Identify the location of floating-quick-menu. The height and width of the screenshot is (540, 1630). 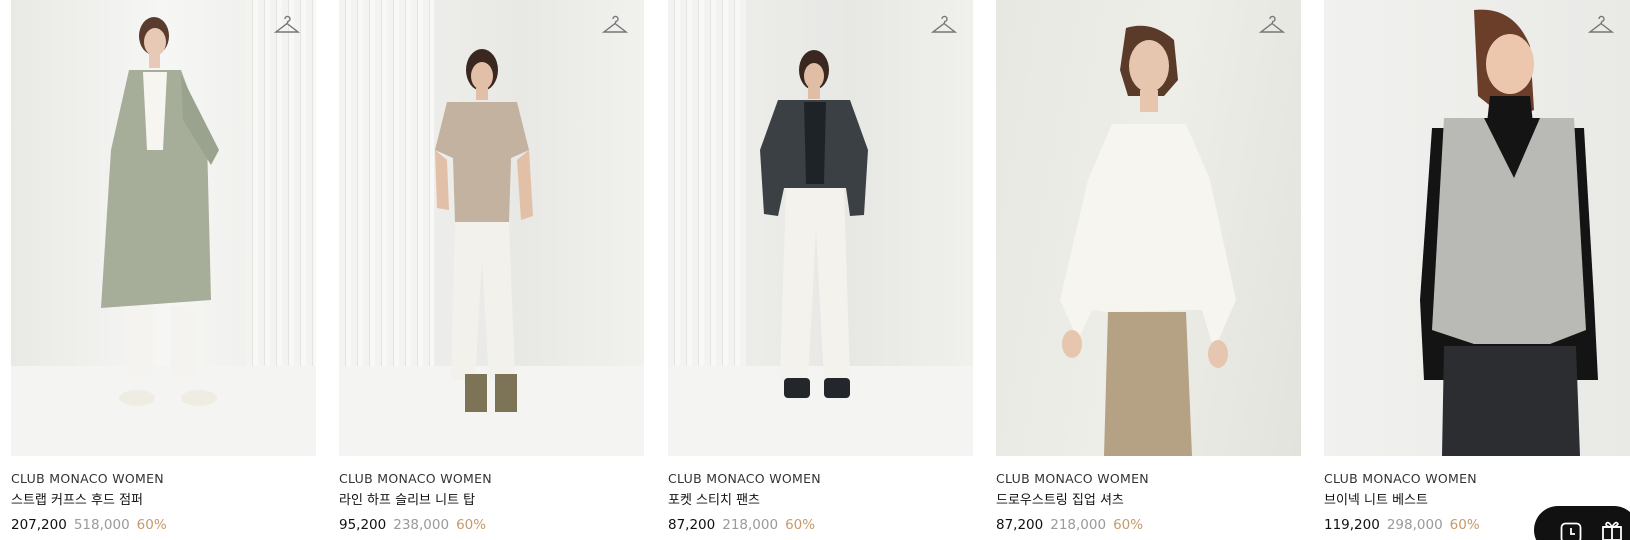
(1582, 523).